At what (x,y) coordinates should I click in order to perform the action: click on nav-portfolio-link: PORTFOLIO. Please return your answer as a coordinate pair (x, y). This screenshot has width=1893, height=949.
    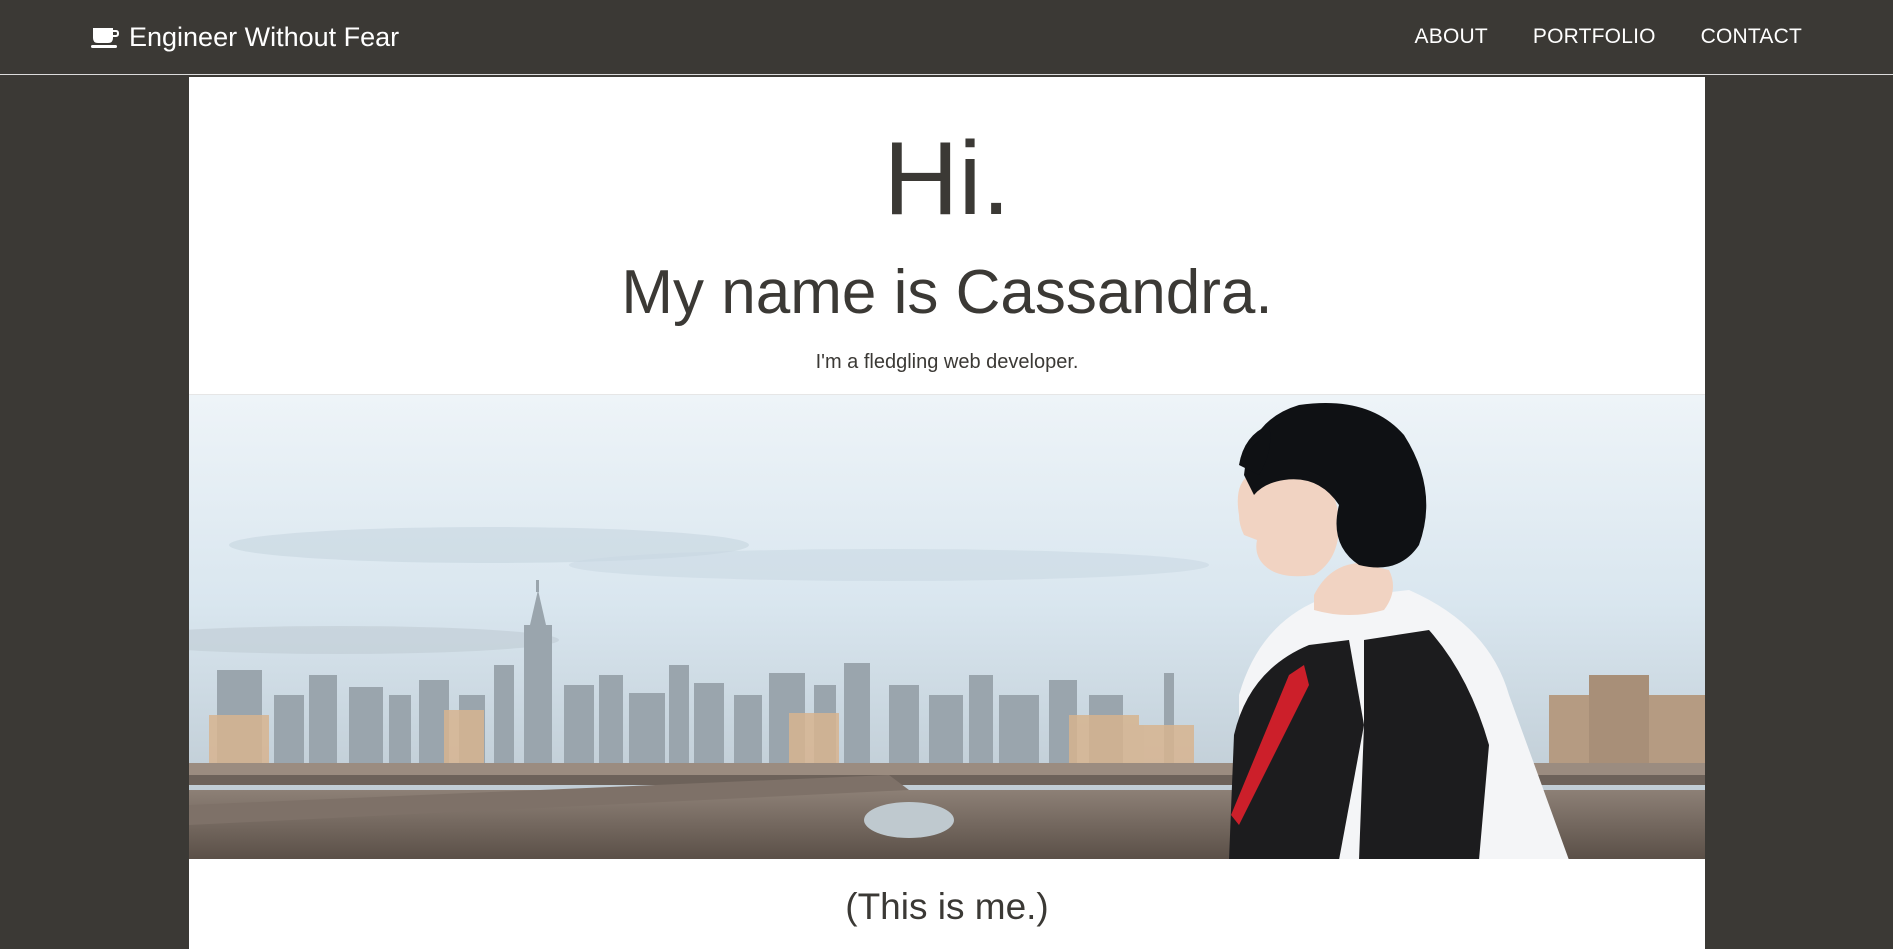
    Looking at the image, I should click on (1594, 37).